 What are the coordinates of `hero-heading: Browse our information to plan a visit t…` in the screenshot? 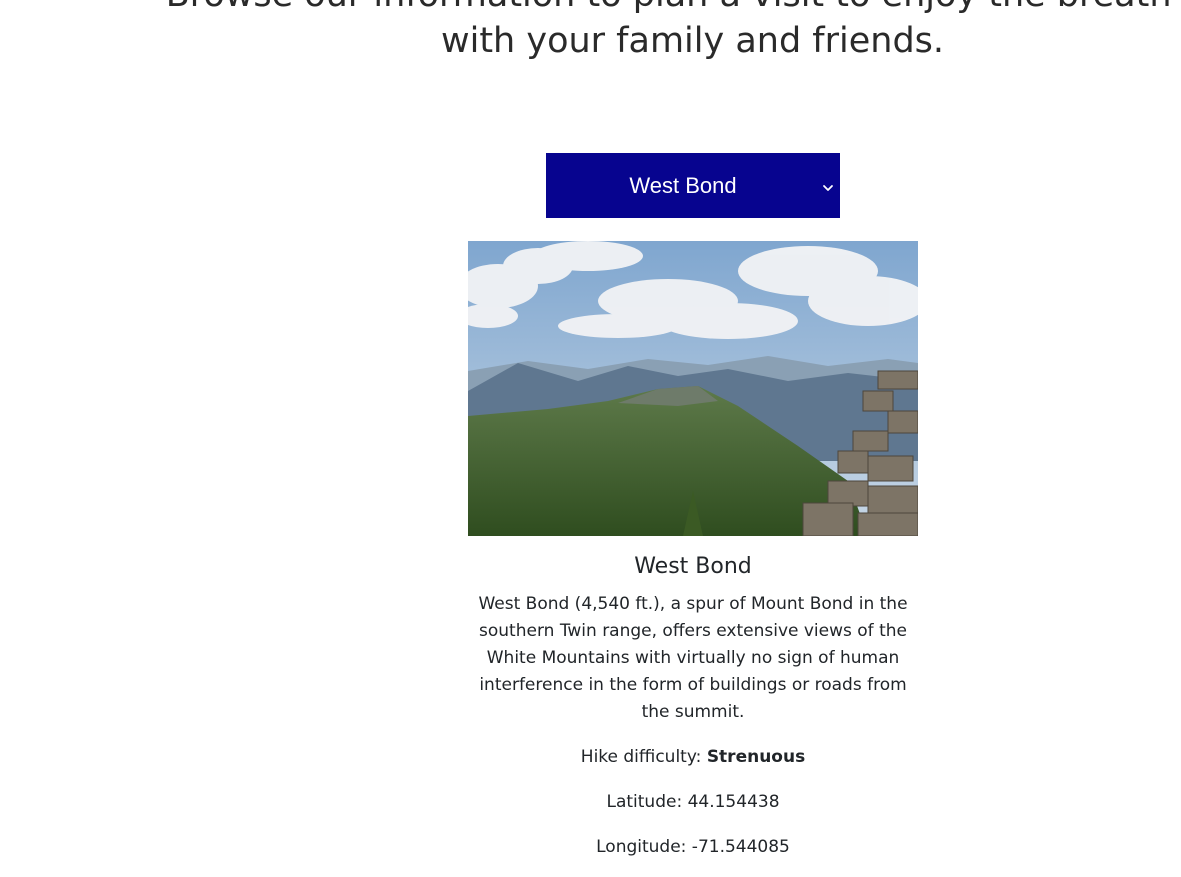 It's located at (590, 32).